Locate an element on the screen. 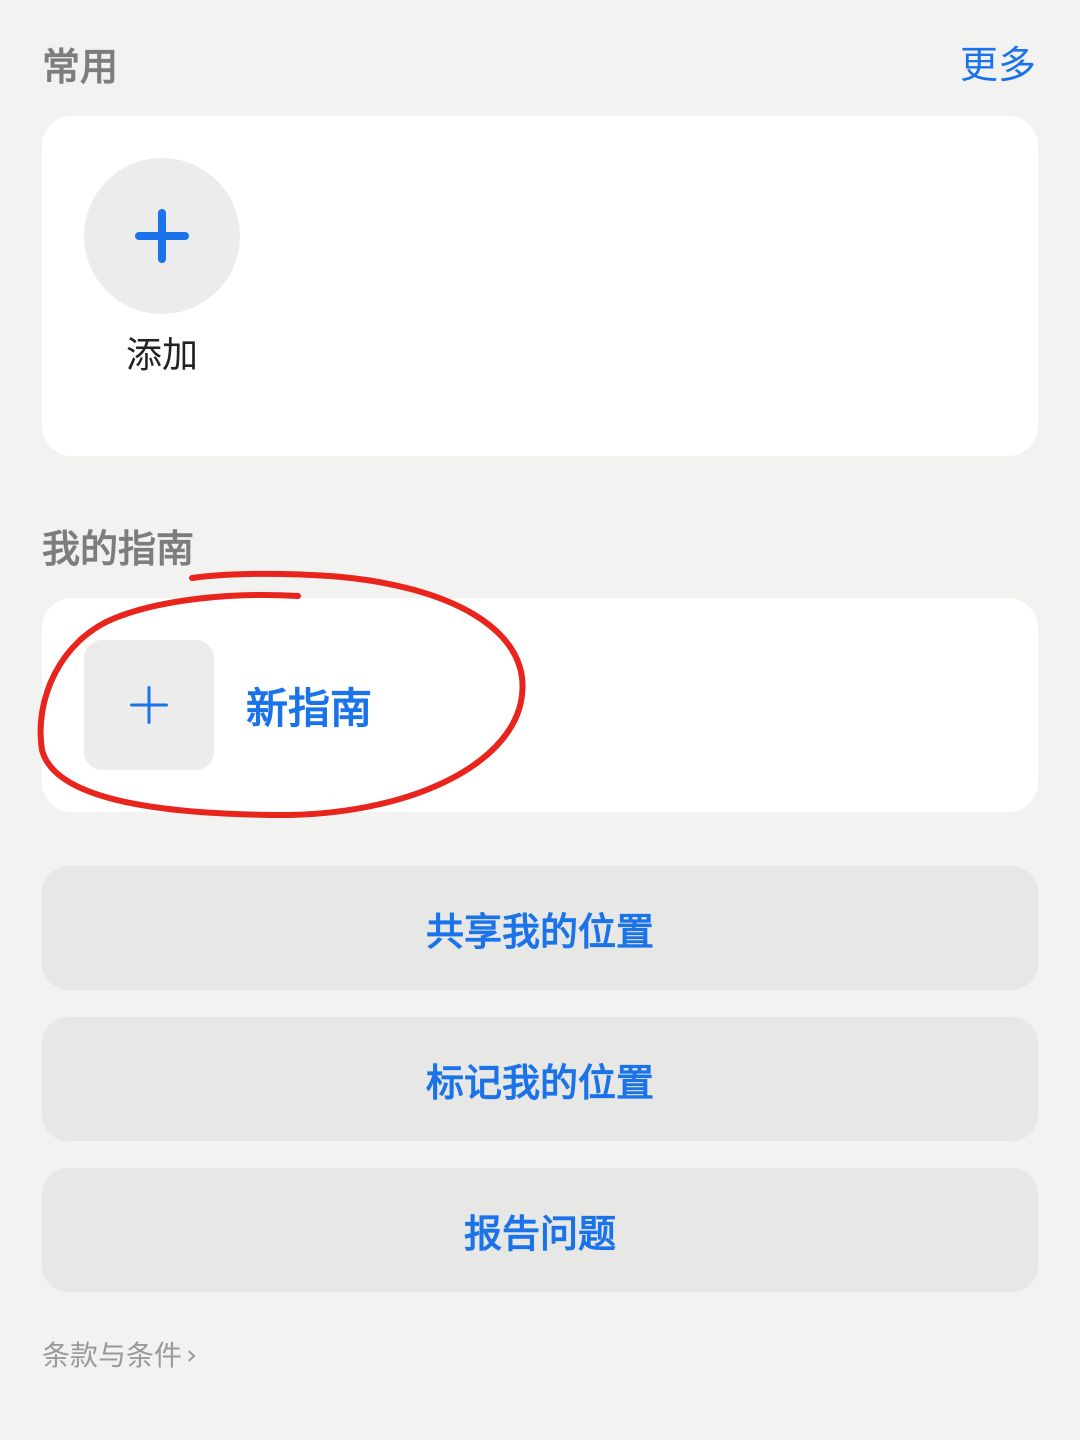 This screenshot has height=1440, width=1080. chevron-right-icon: › is located at coordinates (192, 1354).